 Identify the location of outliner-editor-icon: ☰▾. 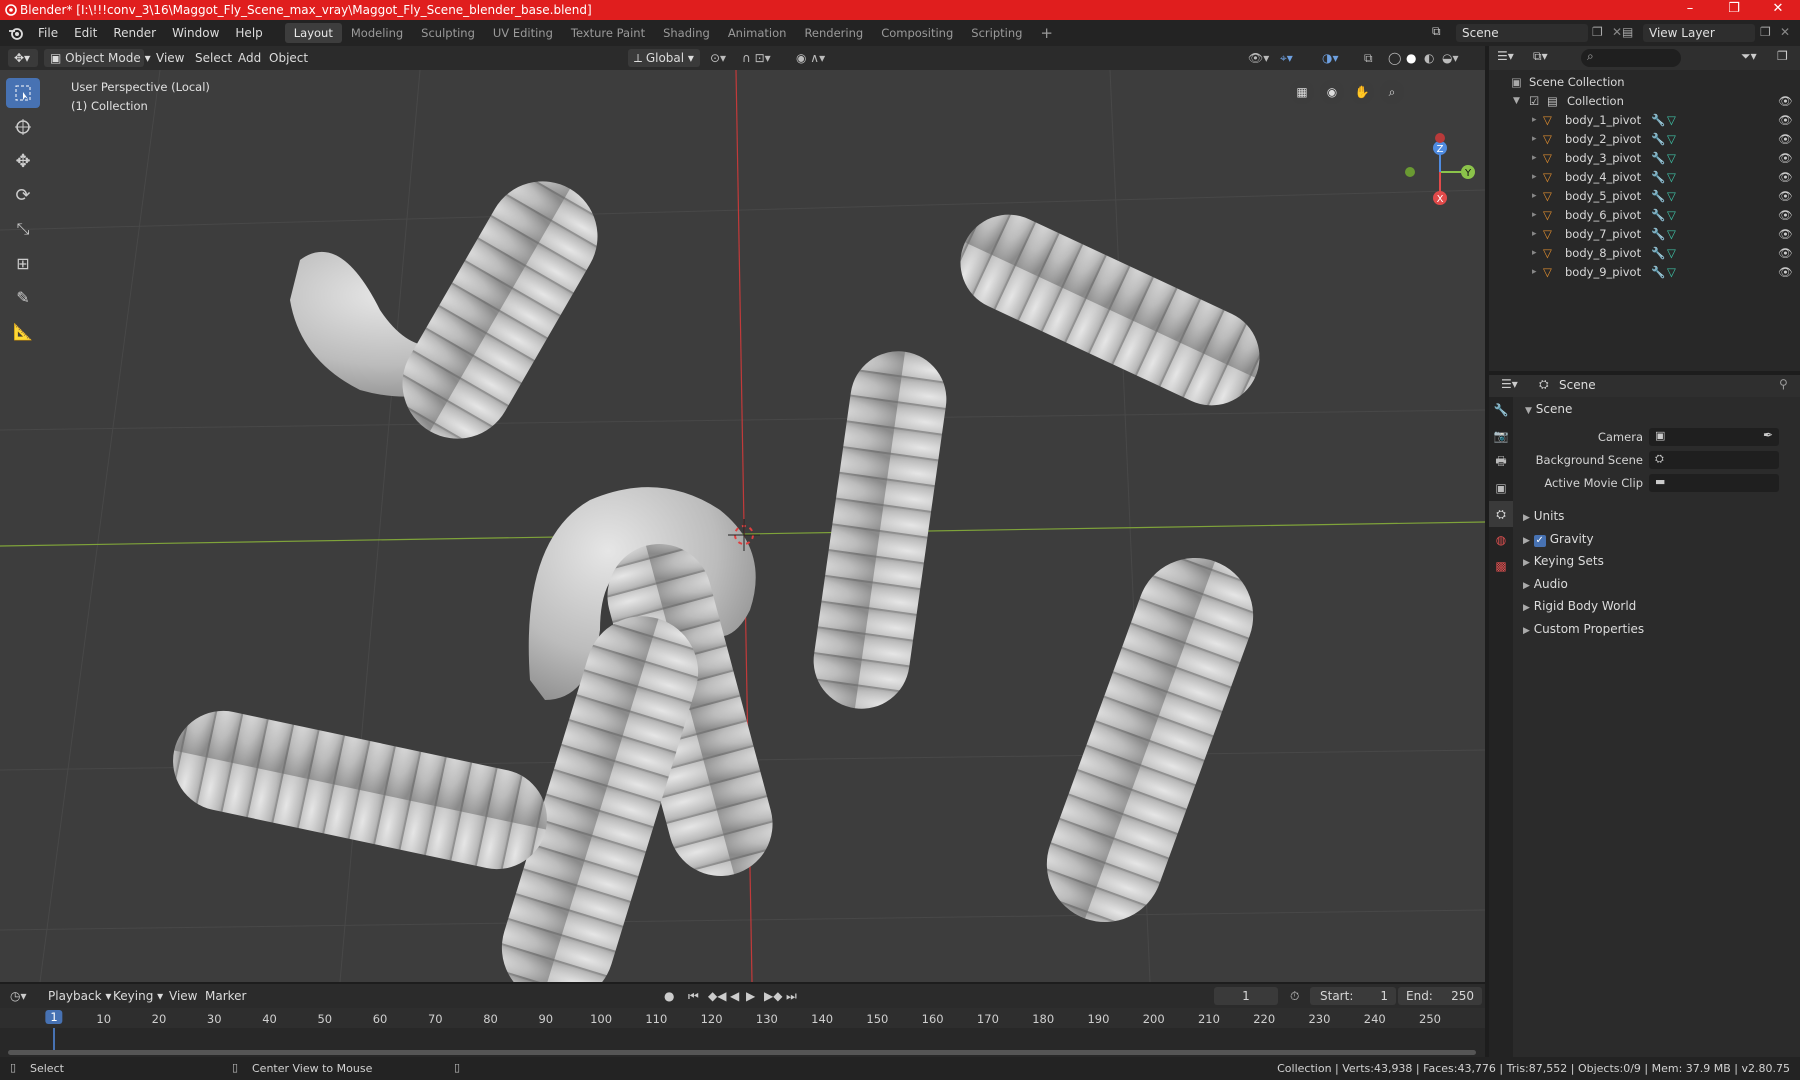
(1505, 56).